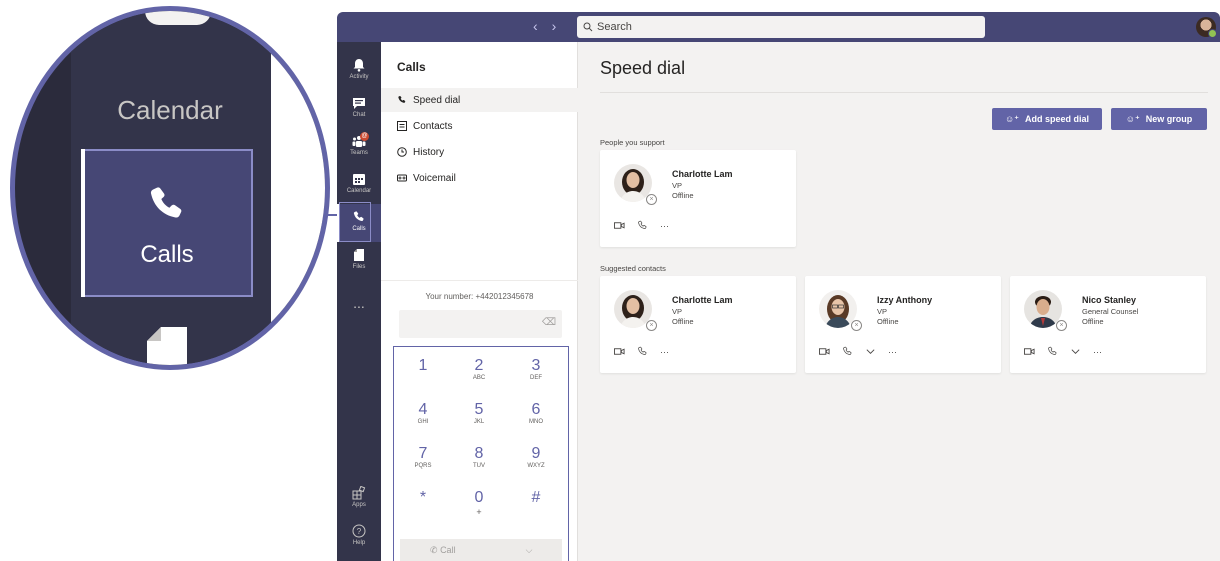 The image size is (1220, 561). What do you see at coordinates (402, 152) in the screenshot?
I see `history-icon` at bounding box center [402, 152].